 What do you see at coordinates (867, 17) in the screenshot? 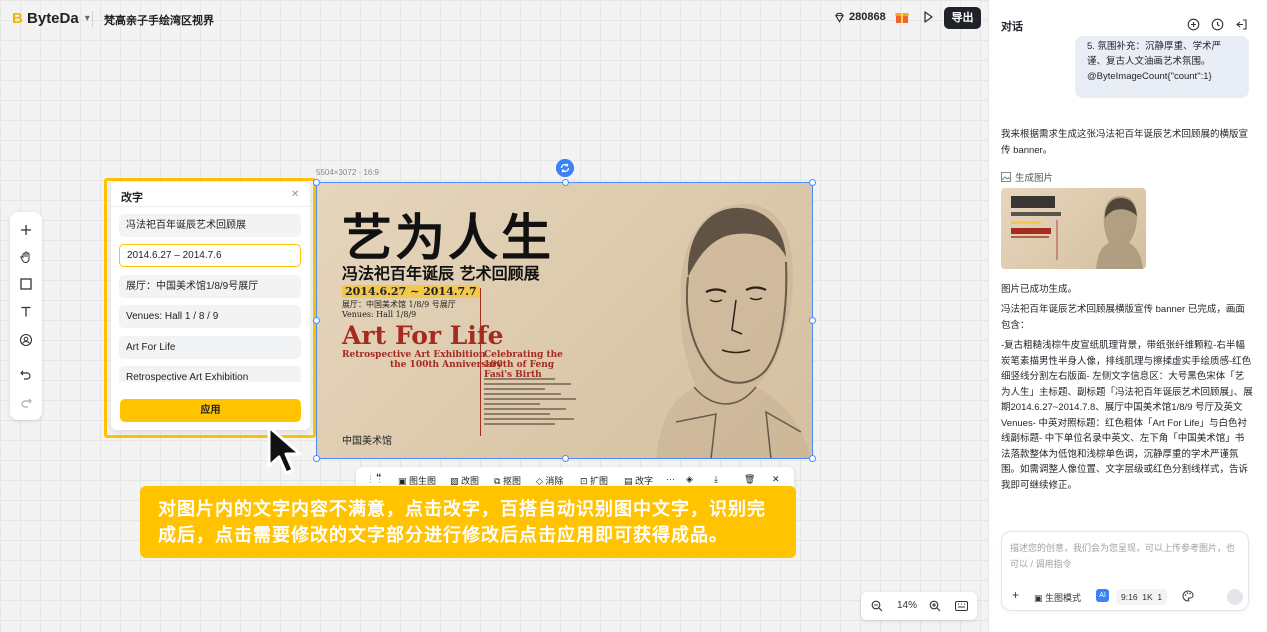
I see `credits-value: 280868` at bounding box center [867, 17].